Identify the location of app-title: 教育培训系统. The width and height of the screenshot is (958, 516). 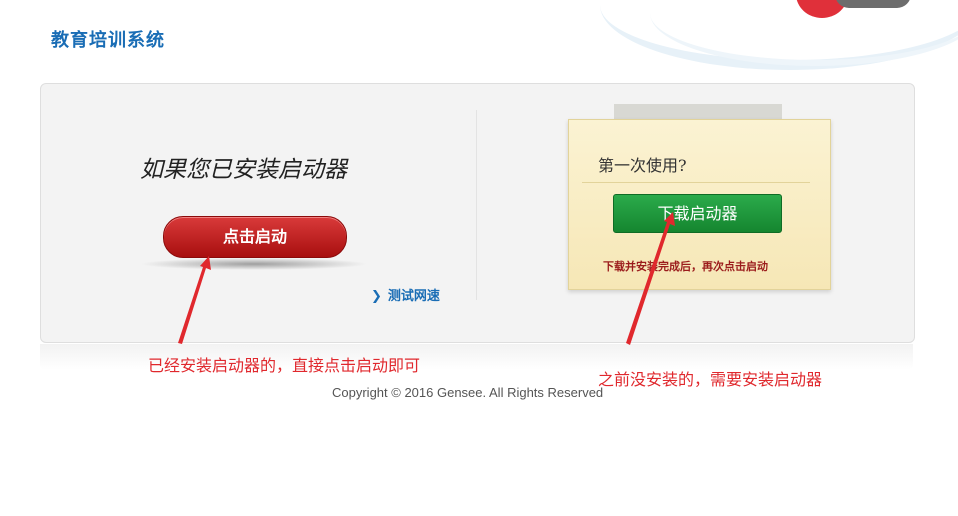
(108, 40).